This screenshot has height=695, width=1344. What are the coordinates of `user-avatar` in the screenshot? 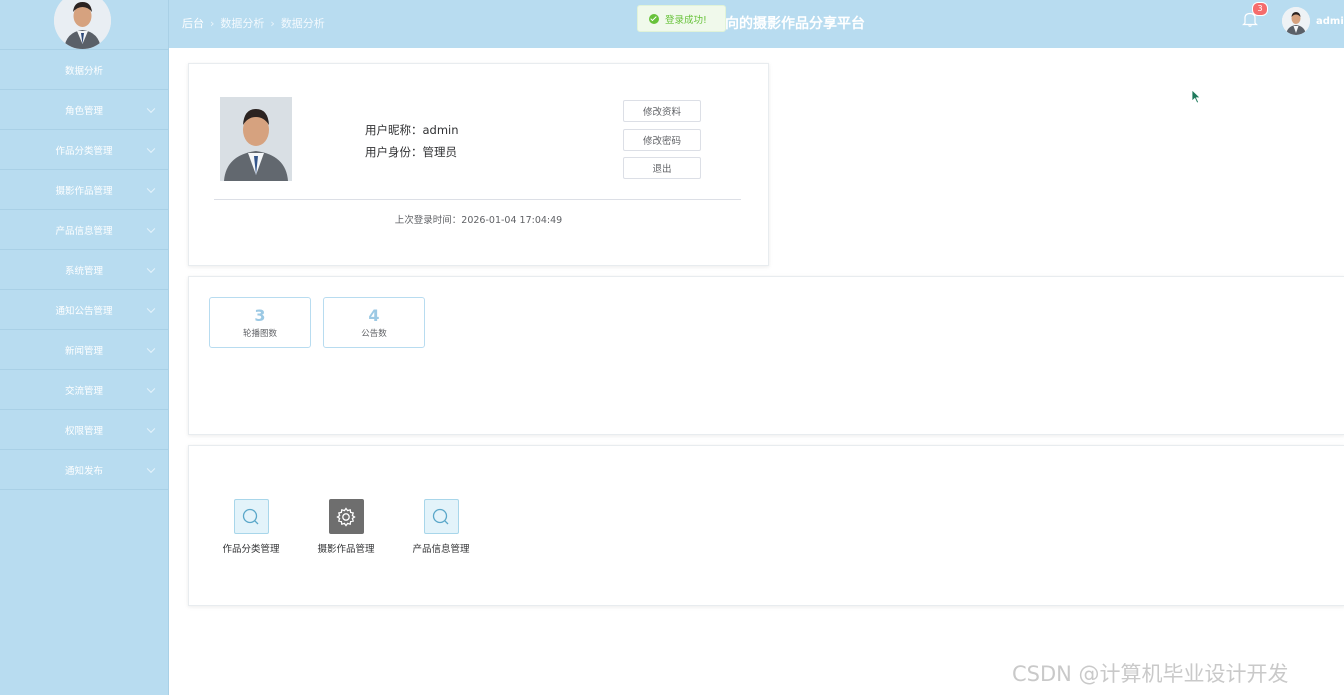 It's located at (1296, 21).